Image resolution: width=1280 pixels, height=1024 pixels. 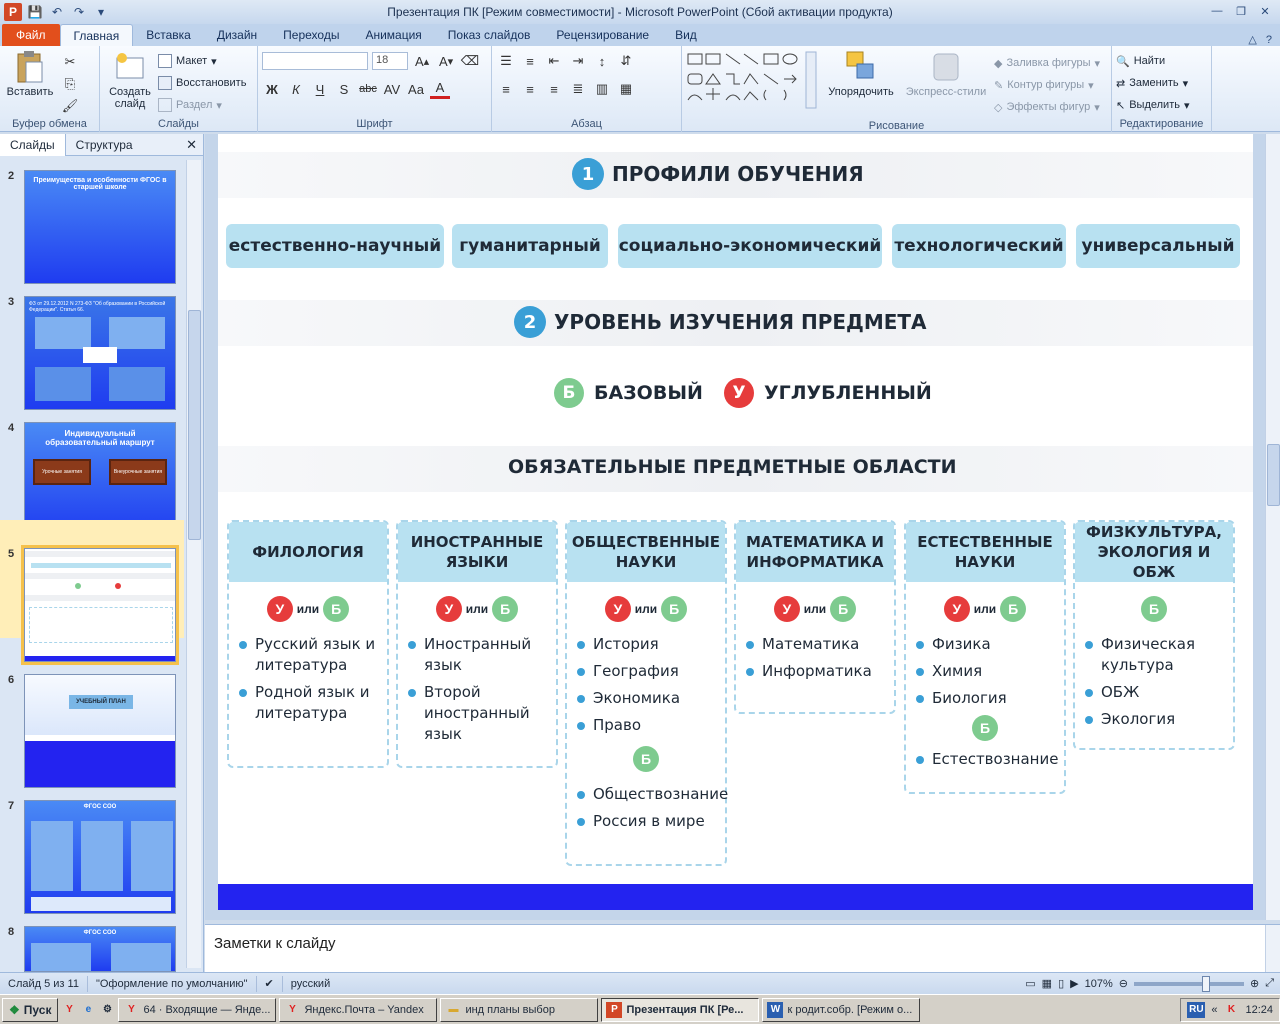 I want to click on tab-transitions: Переходы, so click(x=311, y=35).